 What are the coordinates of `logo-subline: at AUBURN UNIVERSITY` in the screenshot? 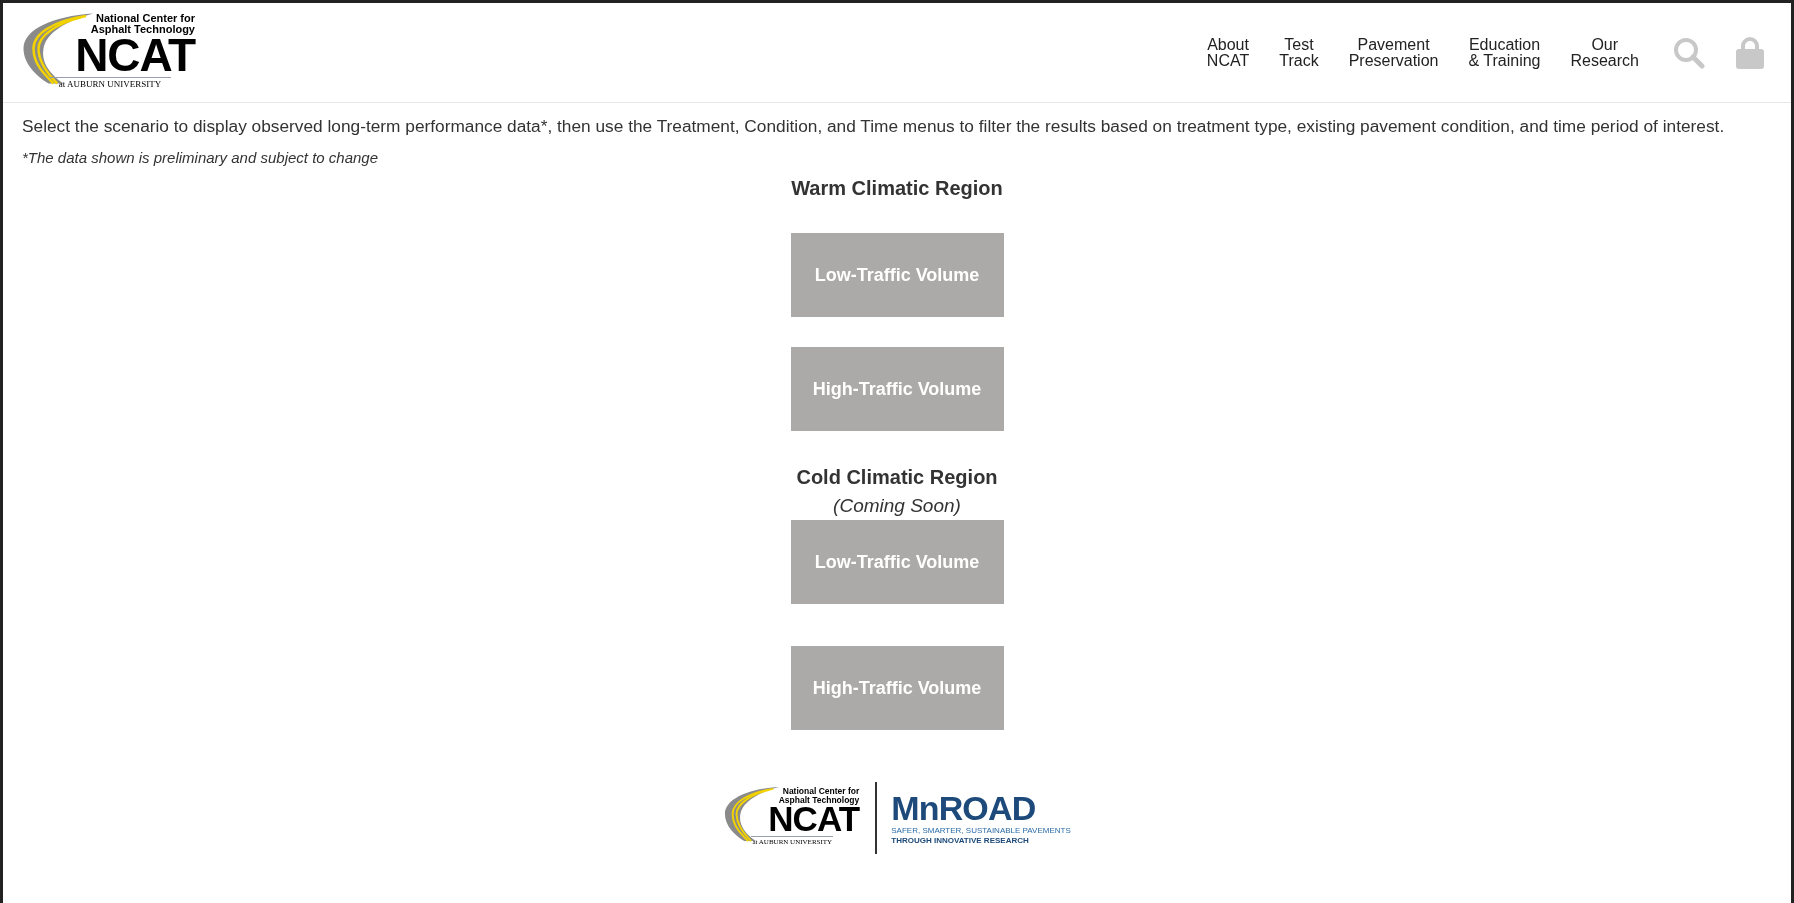 It's located at (110, 83).